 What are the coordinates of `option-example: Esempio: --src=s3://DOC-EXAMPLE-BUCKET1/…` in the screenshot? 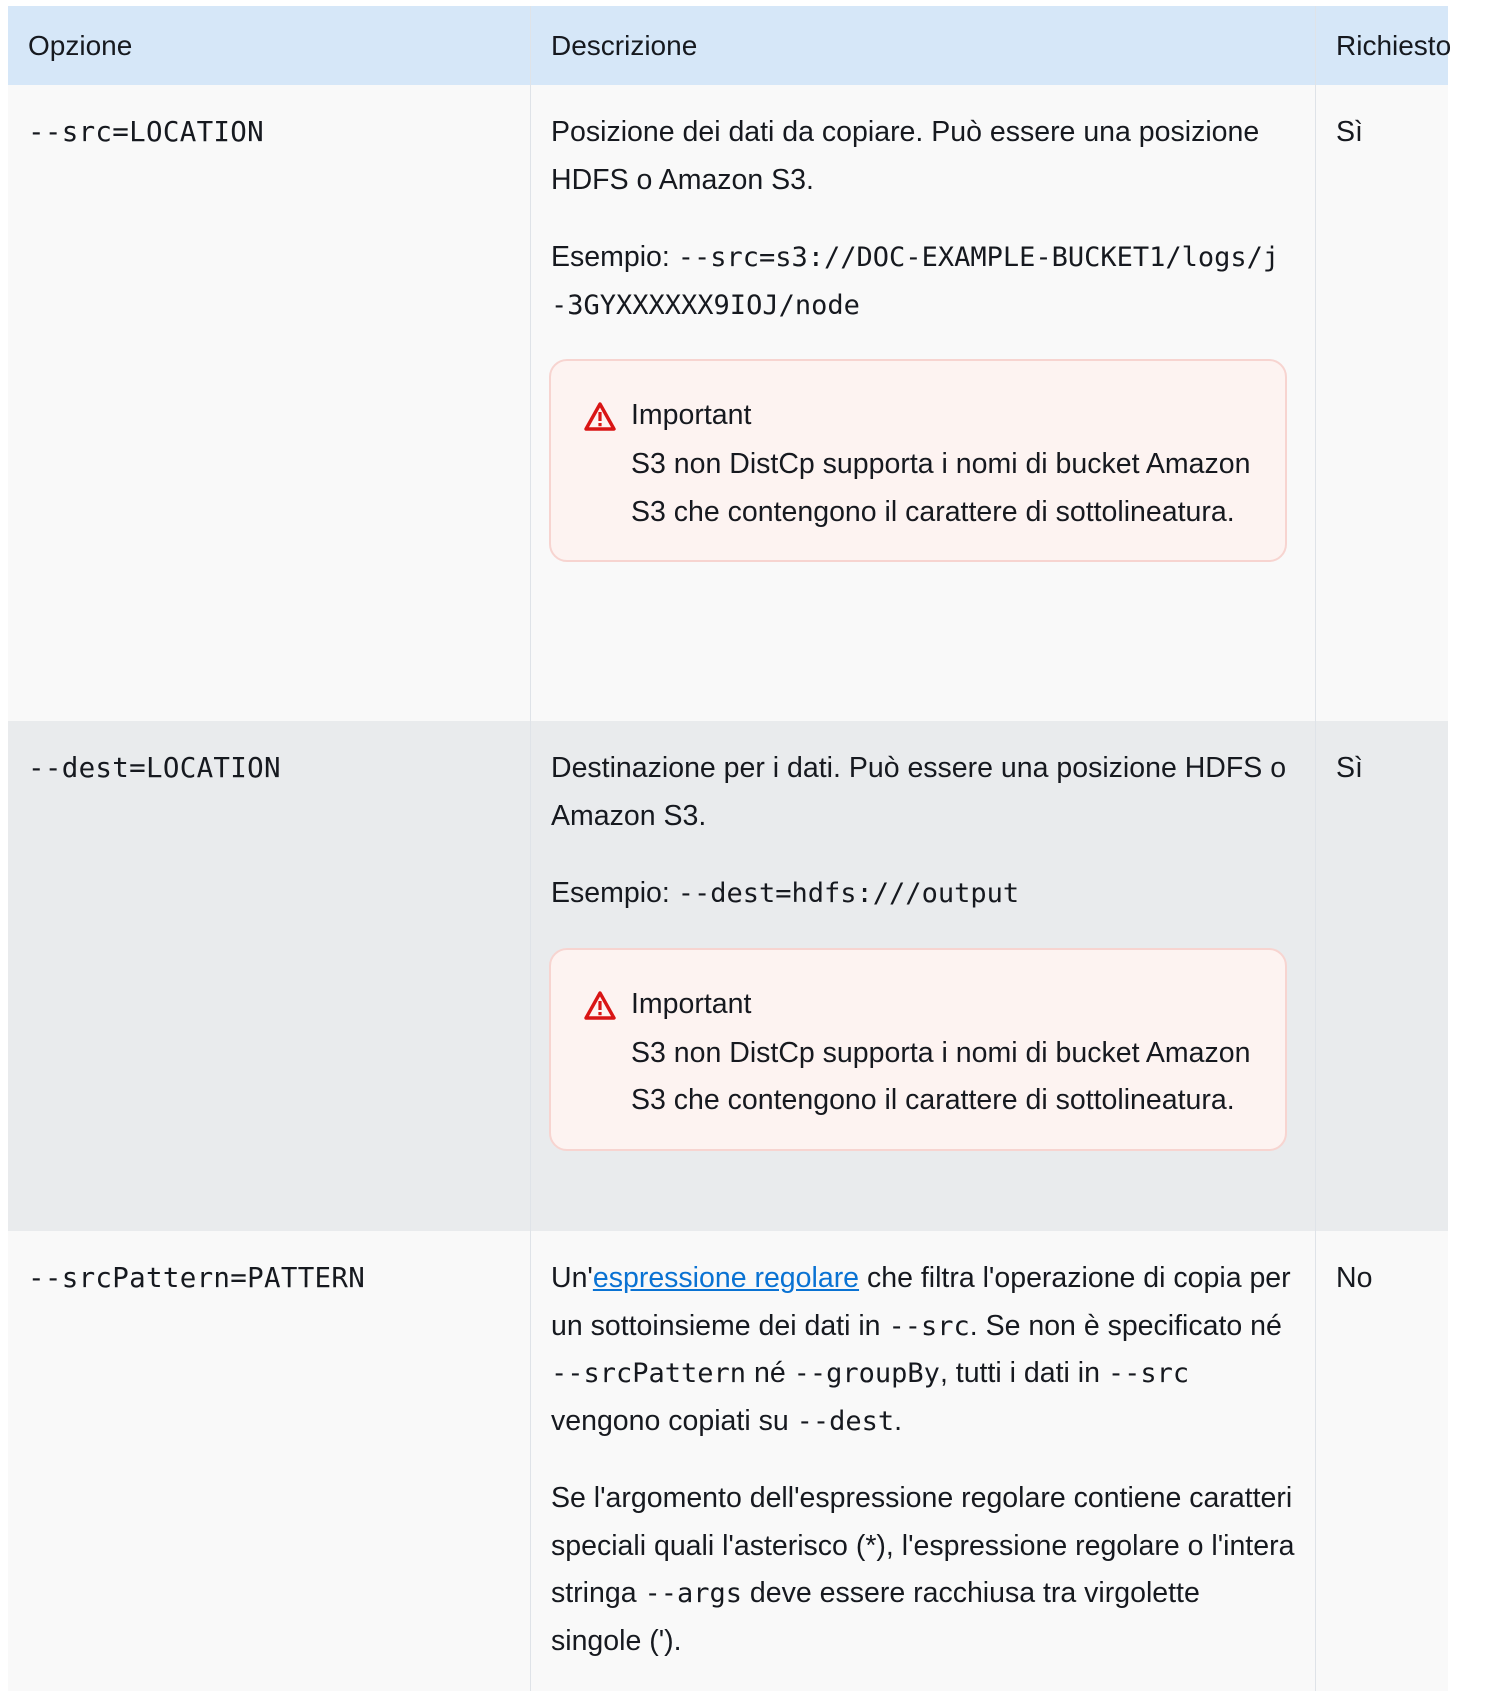 It's located at (915, 281).